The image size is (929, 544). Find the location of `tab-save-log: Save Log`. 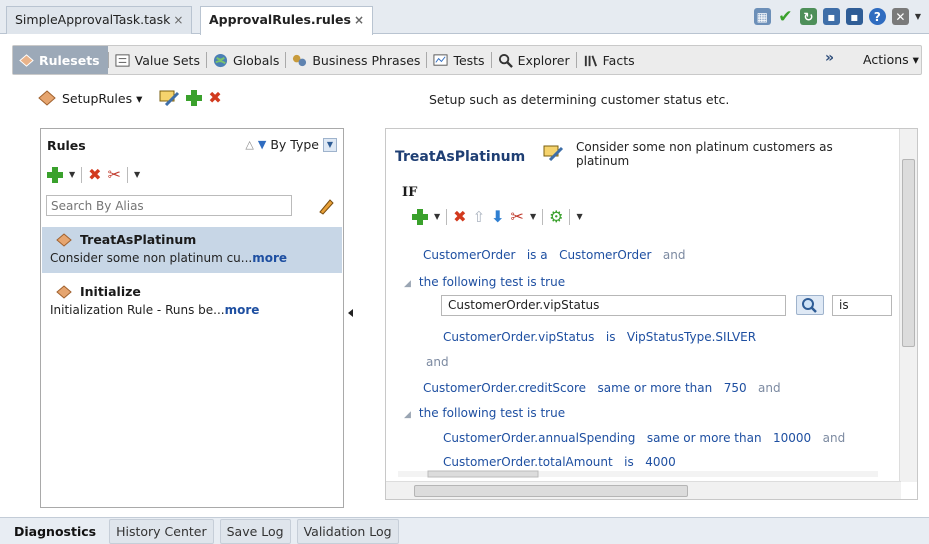

tab-save-log: Save Log is located at coordinates (255, 531).